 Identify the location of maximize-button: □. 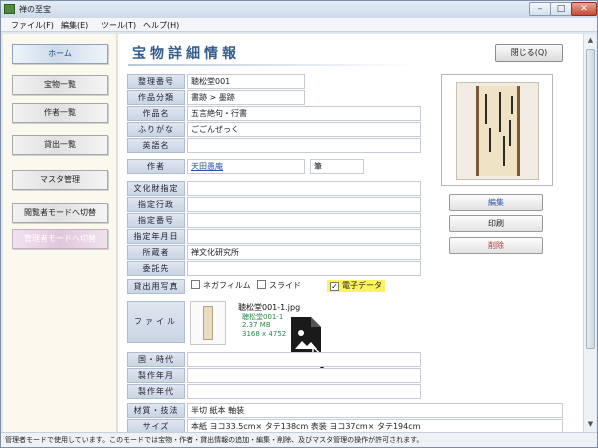
(561, 9).